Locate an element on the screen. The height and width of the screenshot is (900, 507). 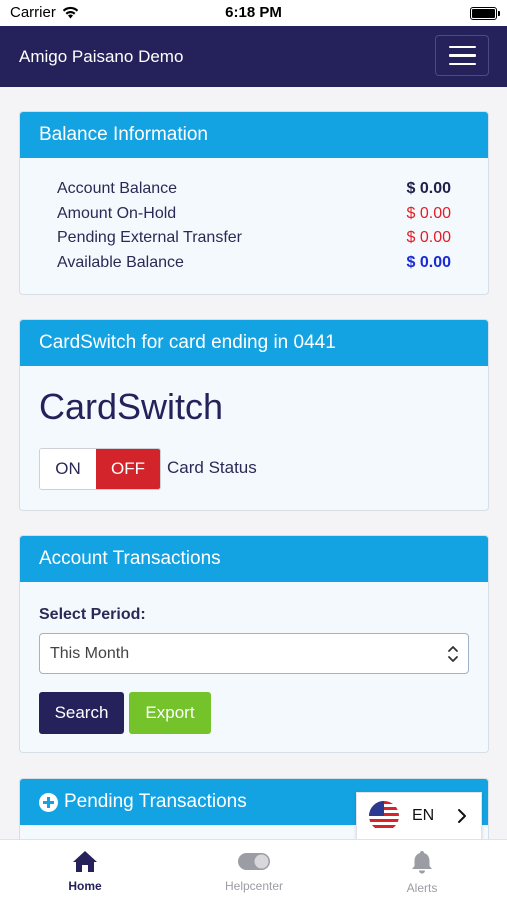
card-status-row: ON OFF Card Status is located at coordinates (254, 459).